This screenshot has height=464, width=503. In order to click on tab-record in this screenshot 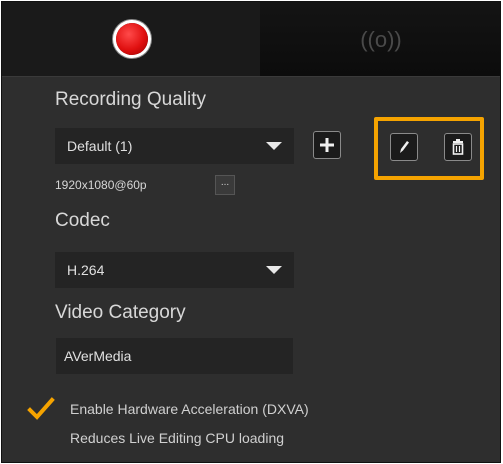, I will do `click(131, 39)`.